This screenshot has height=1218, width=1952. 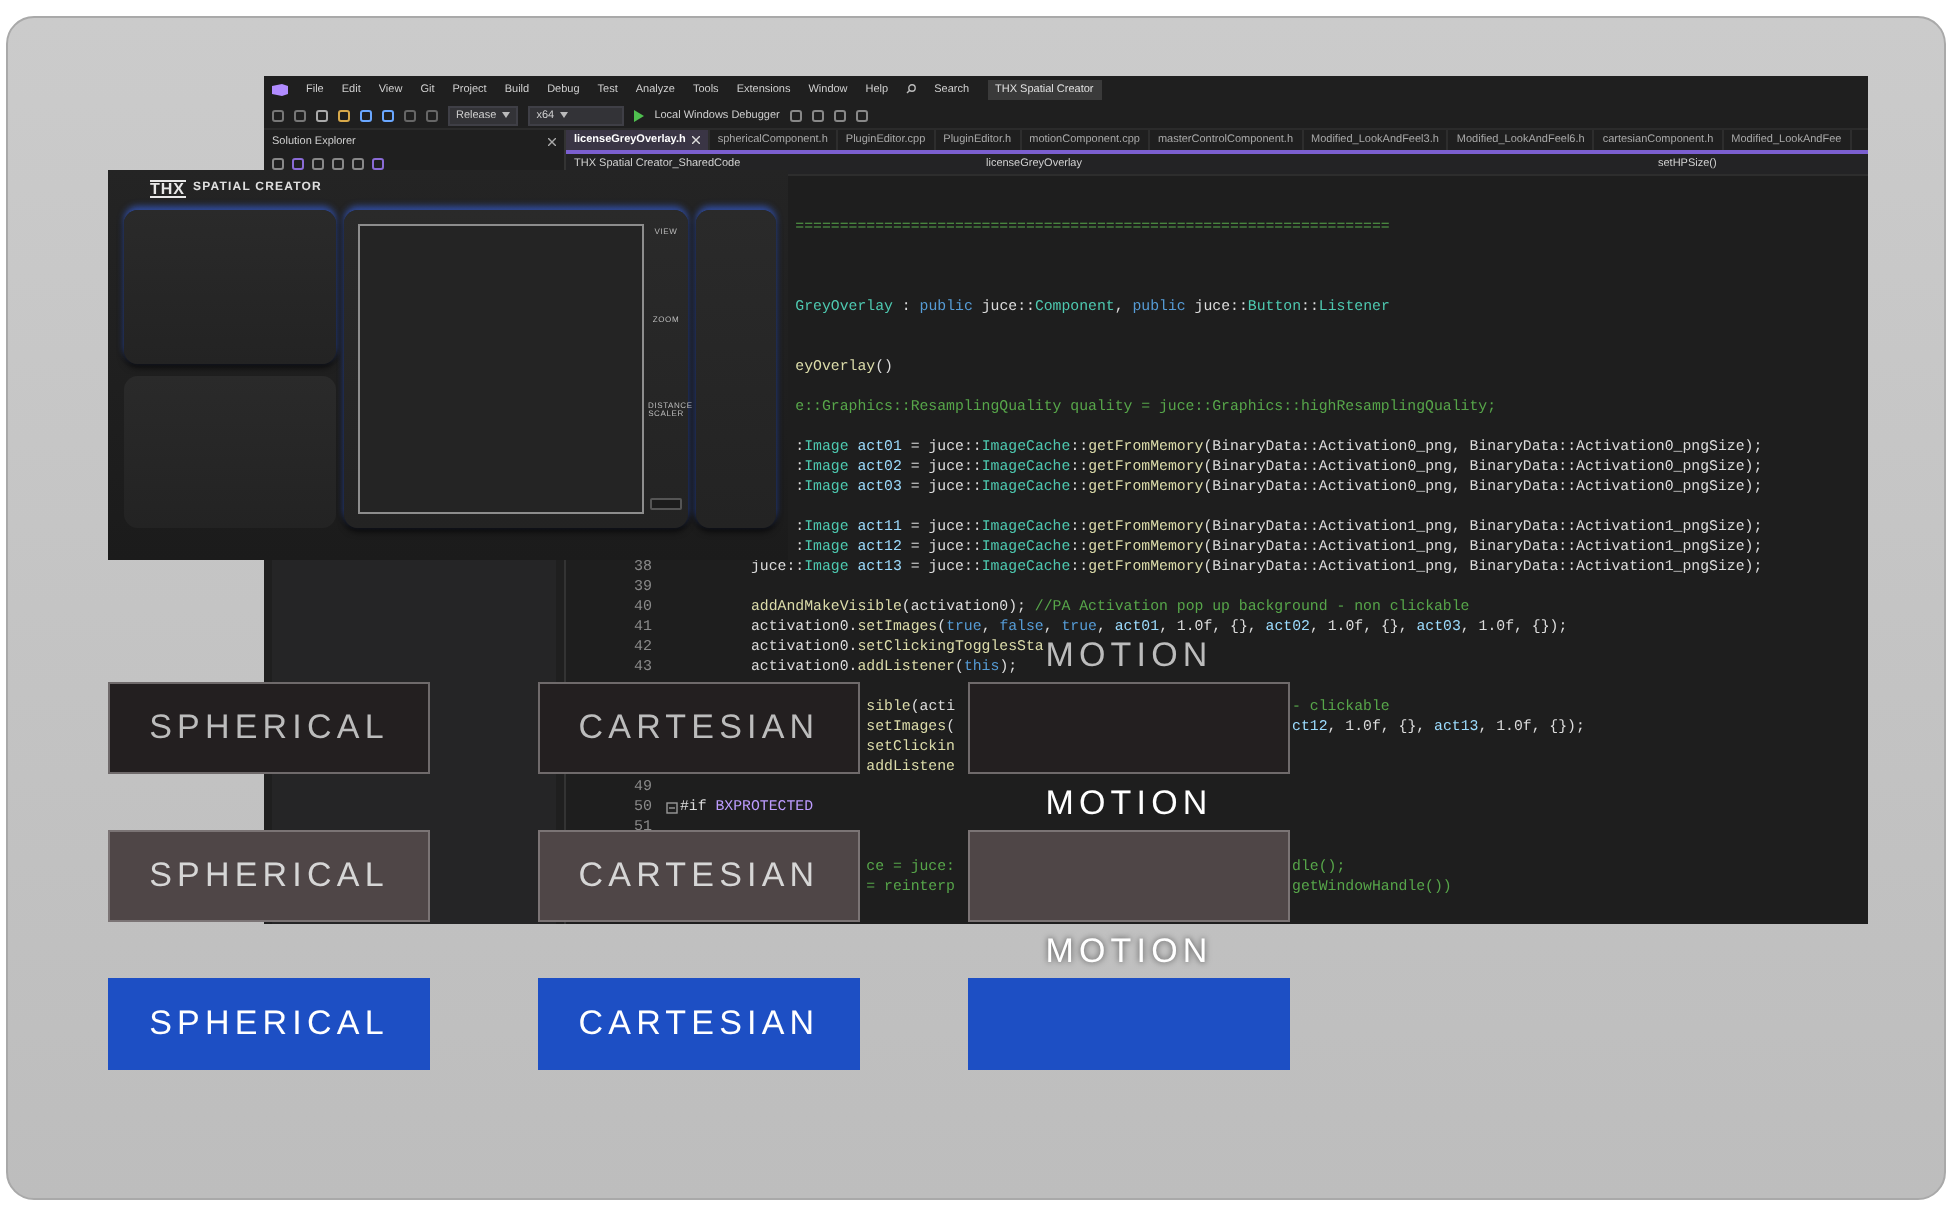 I want to click on search-icon, so click(x=911, y=89).